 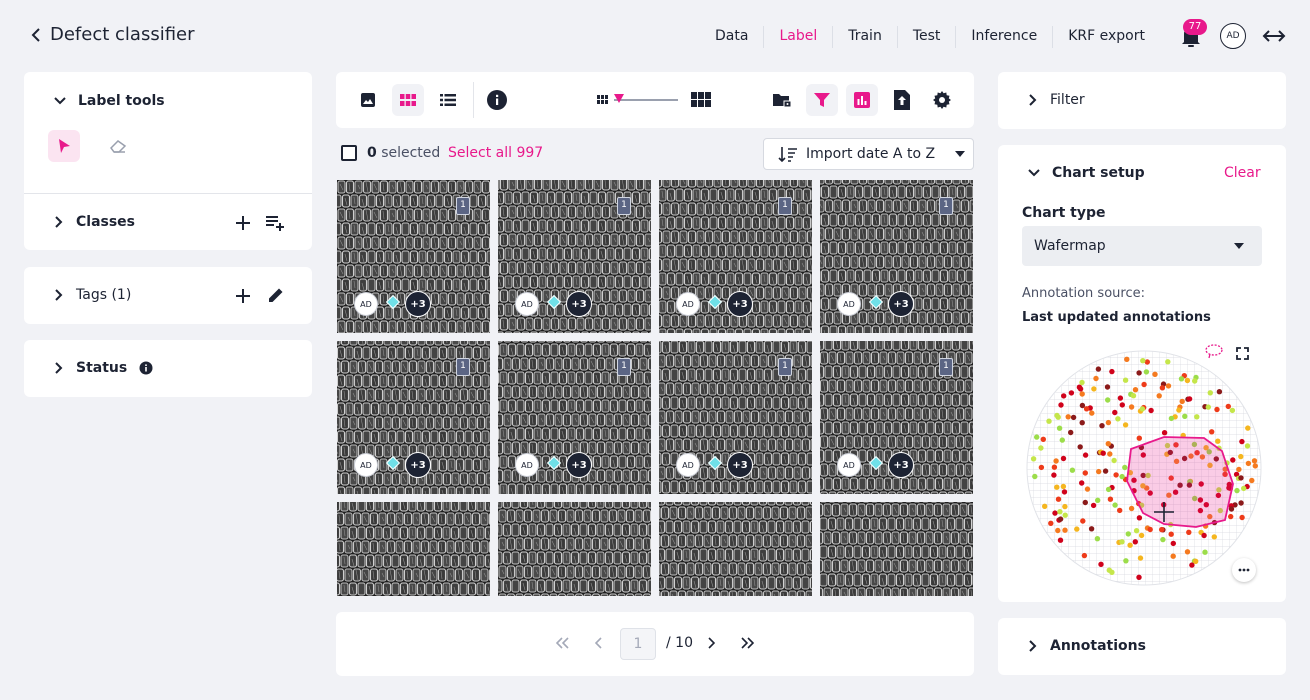 I want to click on more-horizontal-icon, so click(x=1244, y=570).